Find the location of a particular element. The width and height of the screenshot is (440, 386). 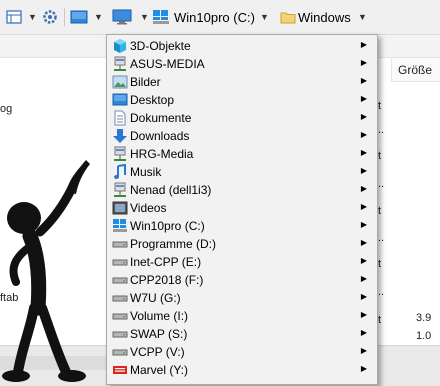

menu-item-cpp2018-f: CPP2018 (F:) ▶ is located at coordinates (242, 280).